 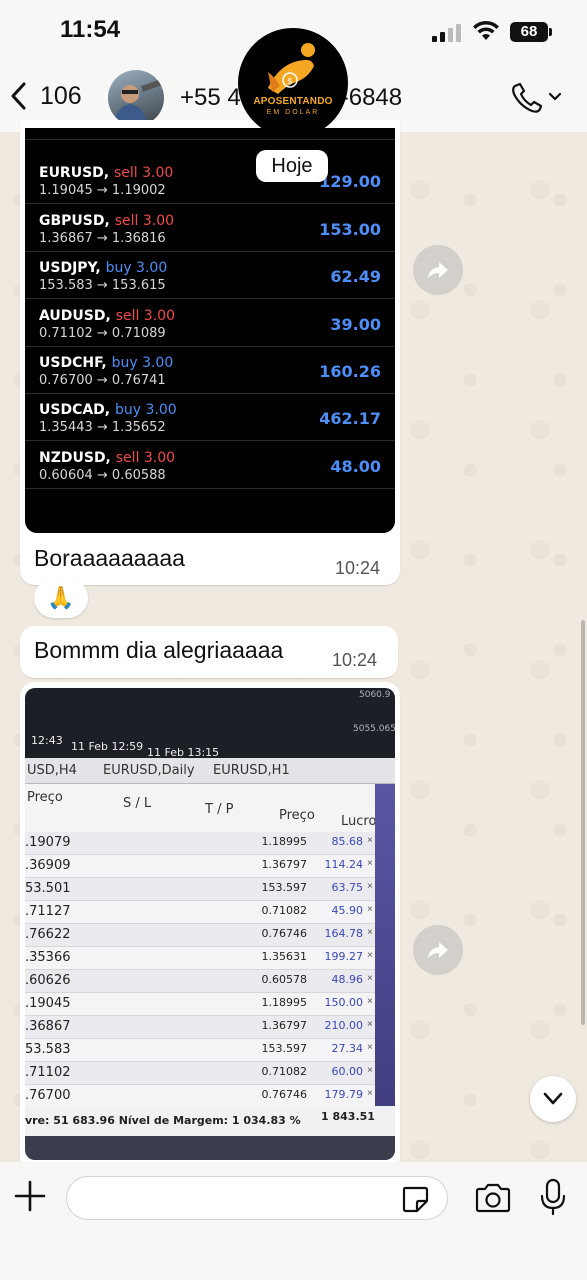 I want to click on photo-background-edge, so click(x=385, y=972).